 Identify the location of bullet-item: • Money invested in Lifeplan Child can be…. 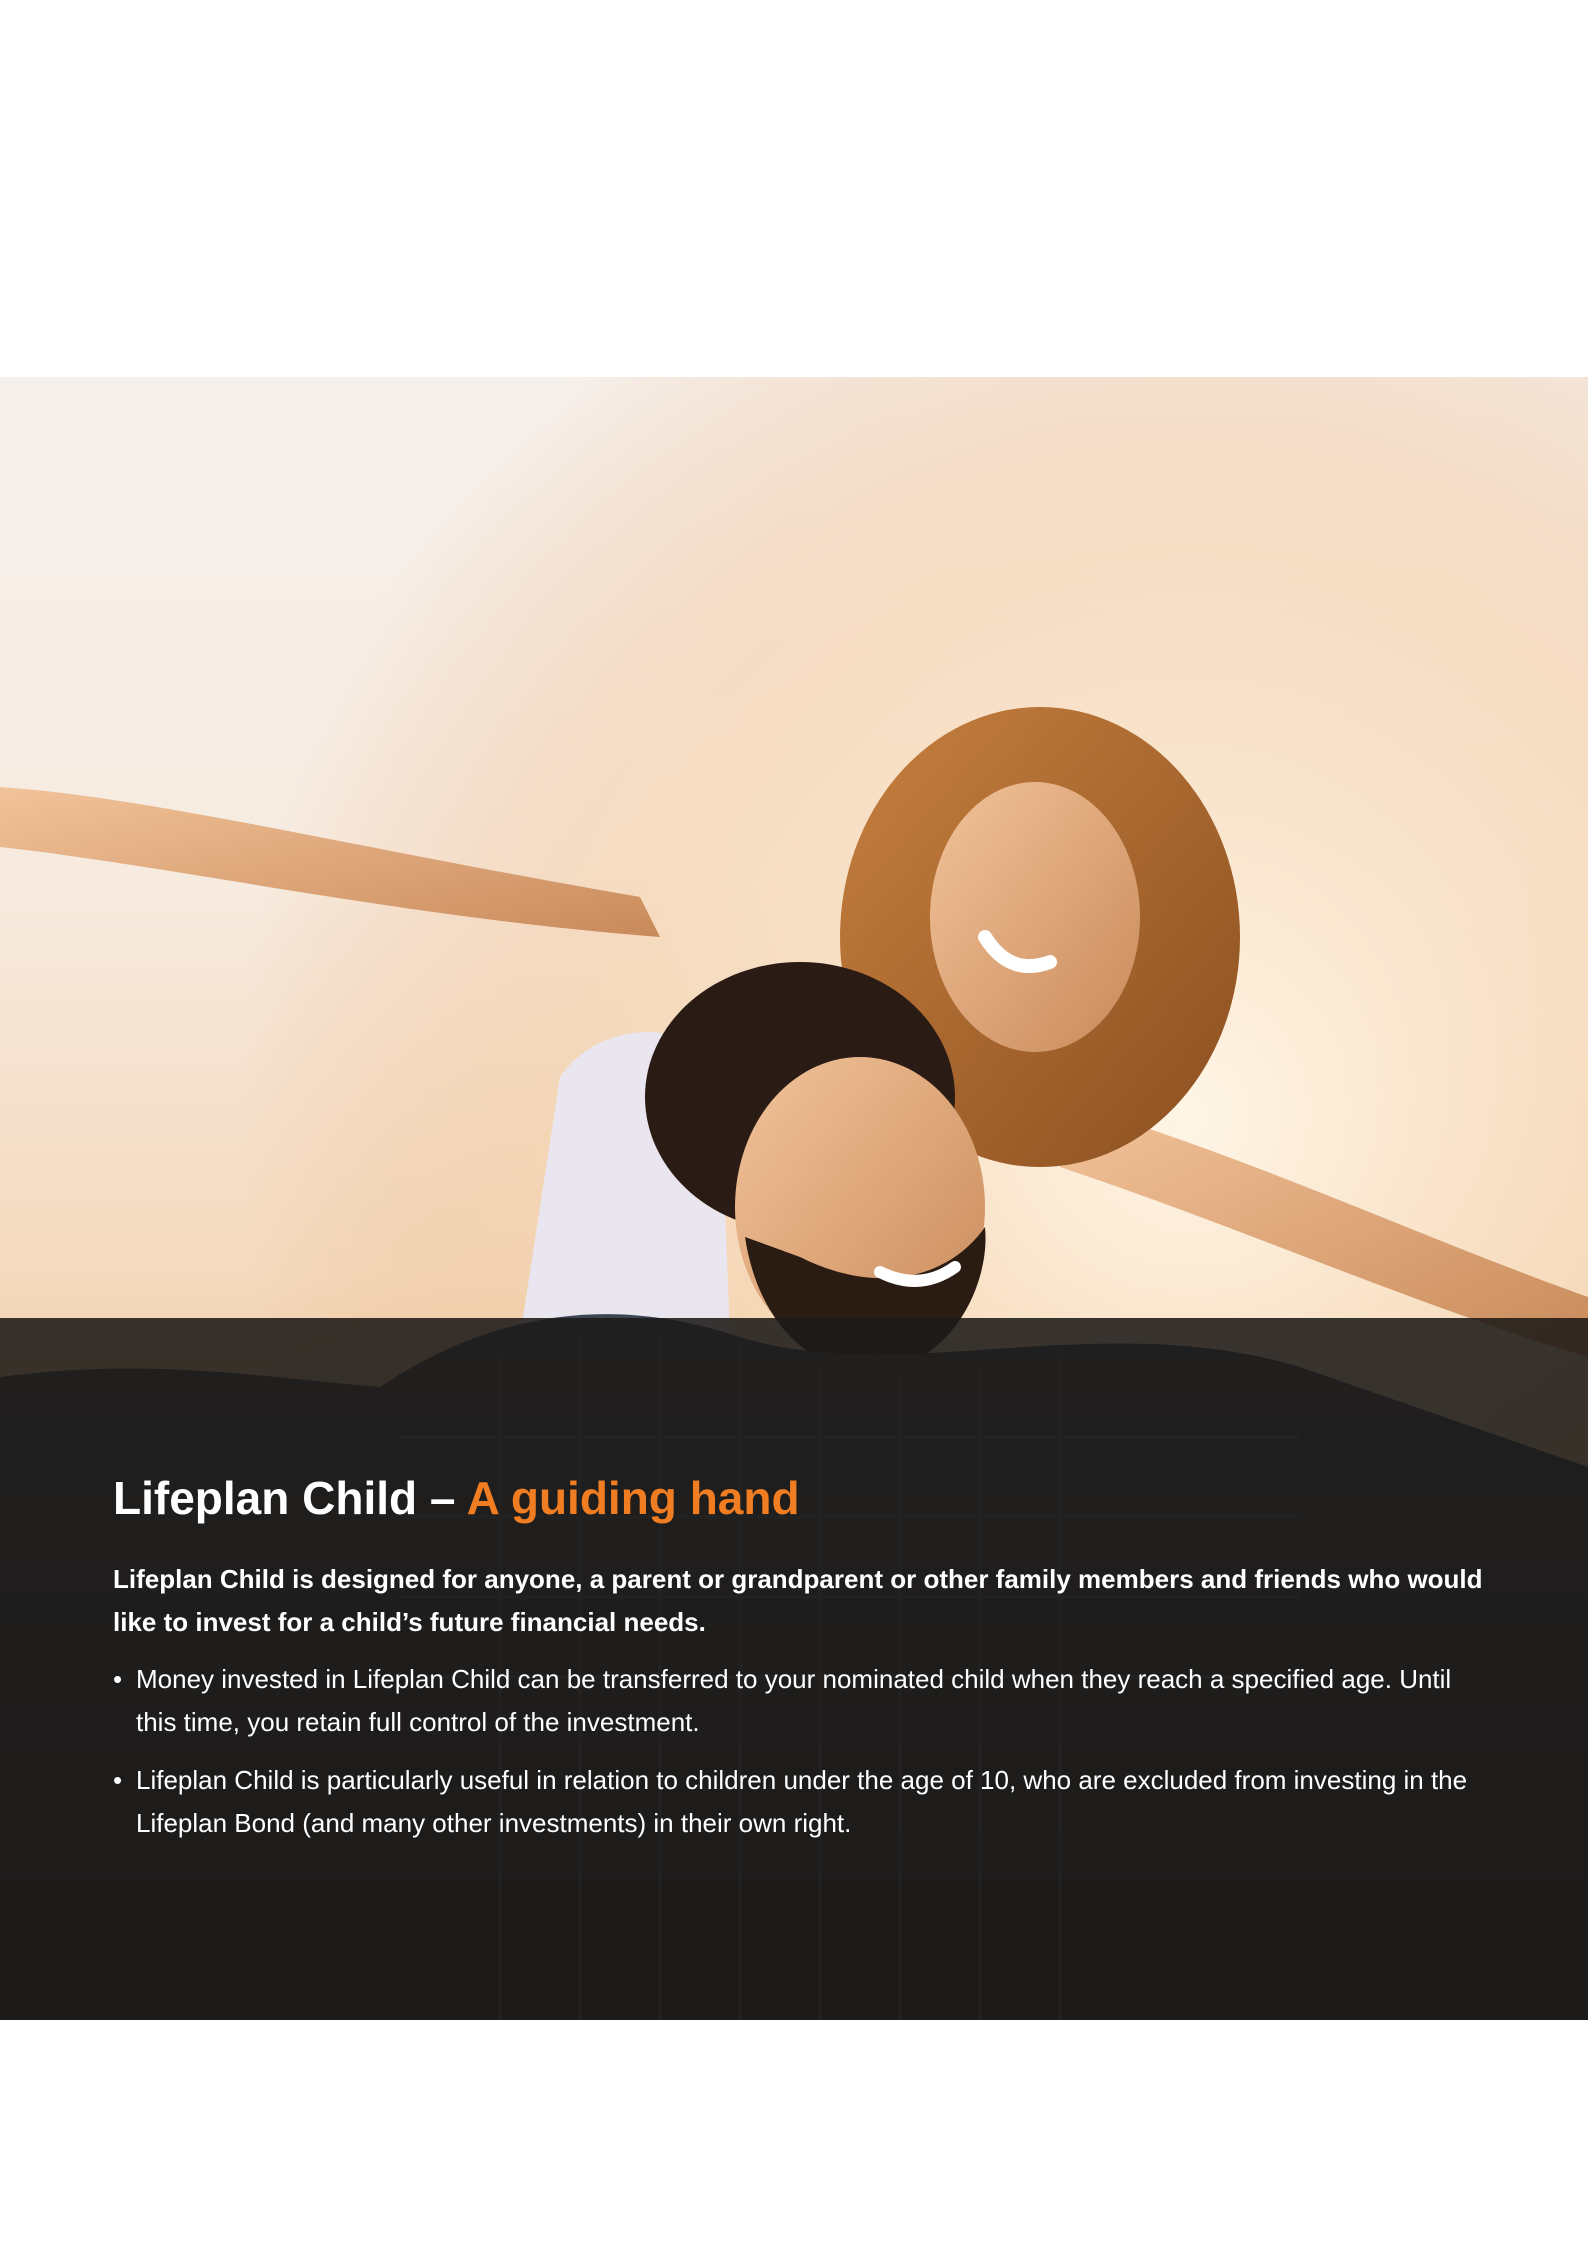
(798, 1701).